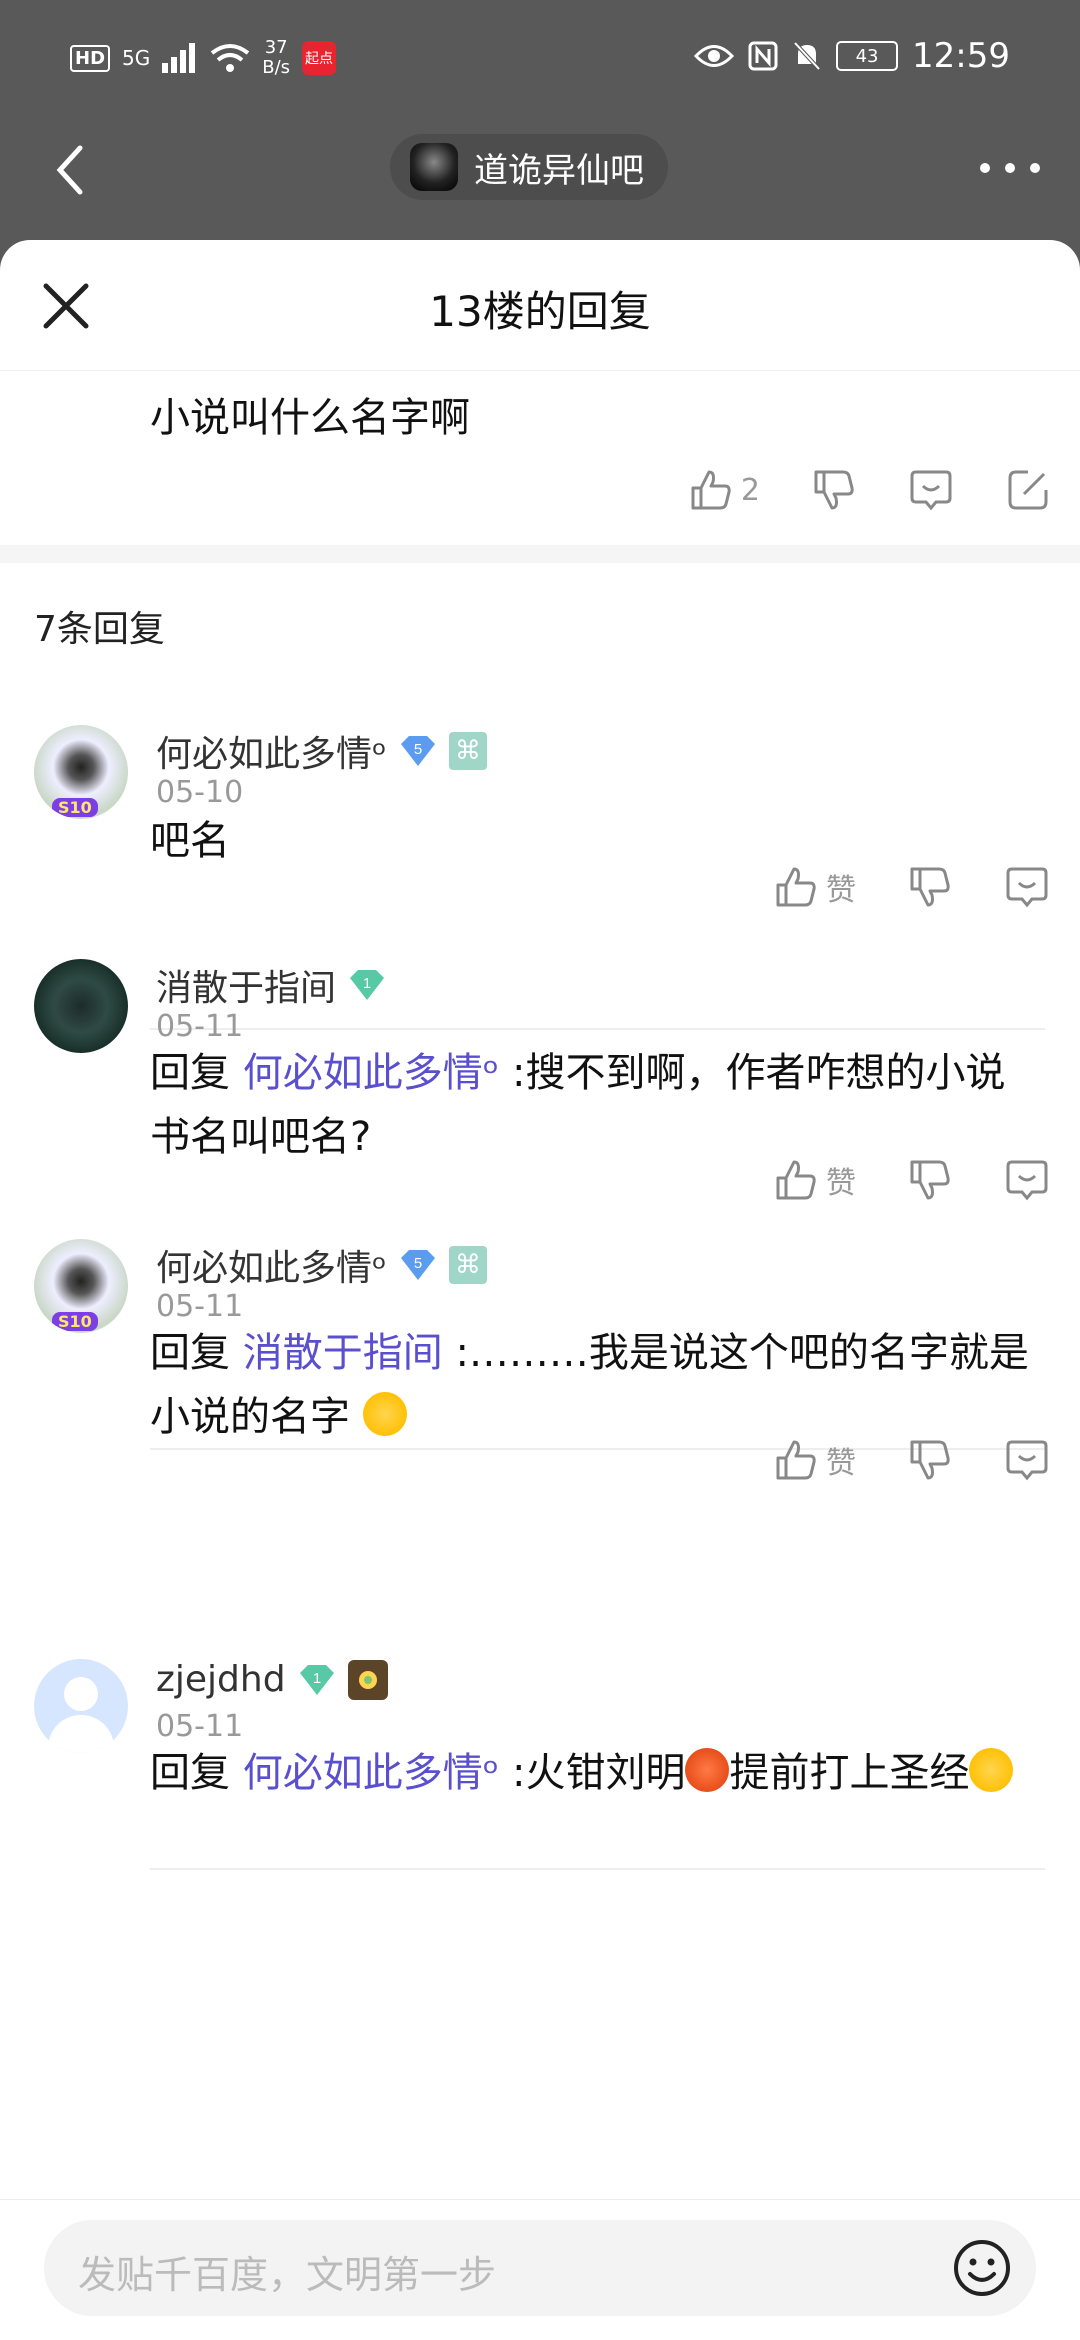 This screenshot has width=1080, height=2340. What do you see at coordinates (1010, 168) in the screenshot?
I see `more-menu-icon` at bounding box center [1010, 168].